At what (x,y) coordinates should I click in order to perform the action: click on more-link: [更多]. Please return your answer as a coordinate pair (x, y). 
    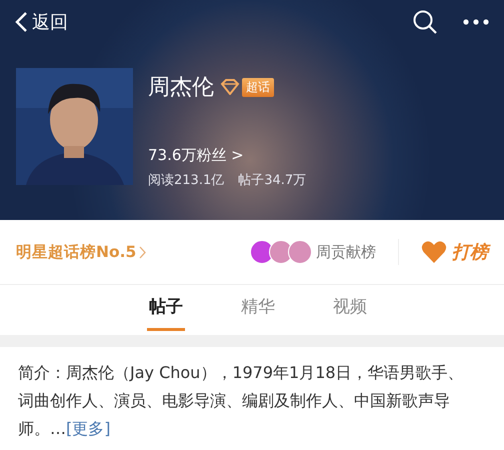
    Looking at the image, I should click on (88, 428).